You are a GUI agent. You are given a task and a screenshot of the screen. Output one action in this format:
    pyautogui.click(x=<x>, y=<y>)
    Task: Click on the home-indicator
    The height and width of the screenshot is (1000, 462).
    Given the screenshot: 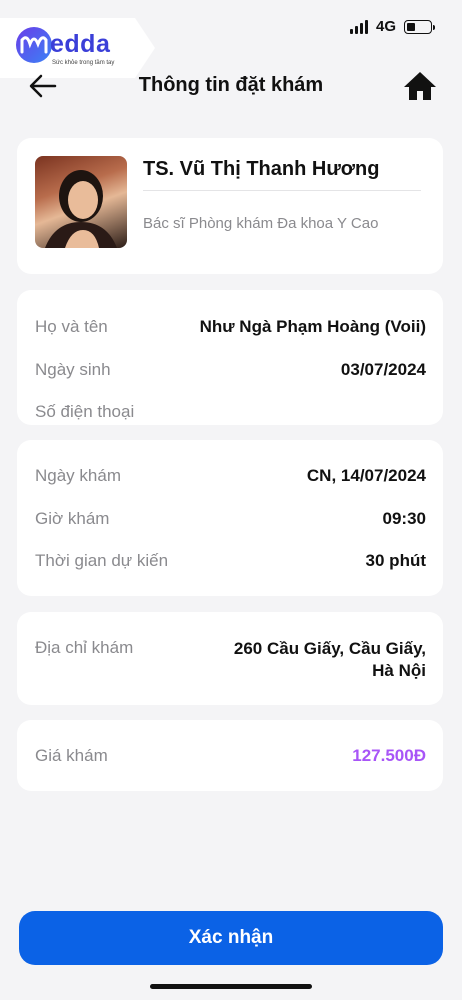 What is the action you would take?
    pyautogui.click(x=231, y=986)
    